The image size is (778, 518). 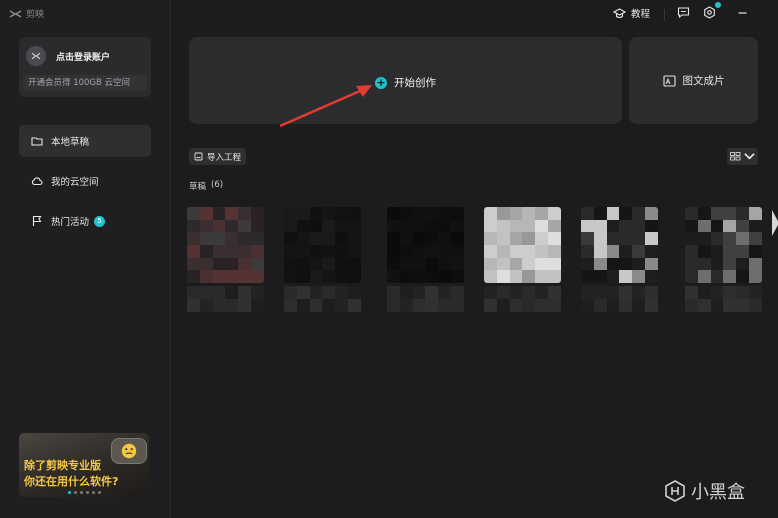 I want to click on import-project-button: 导入工程, so click(x=218, y=156).